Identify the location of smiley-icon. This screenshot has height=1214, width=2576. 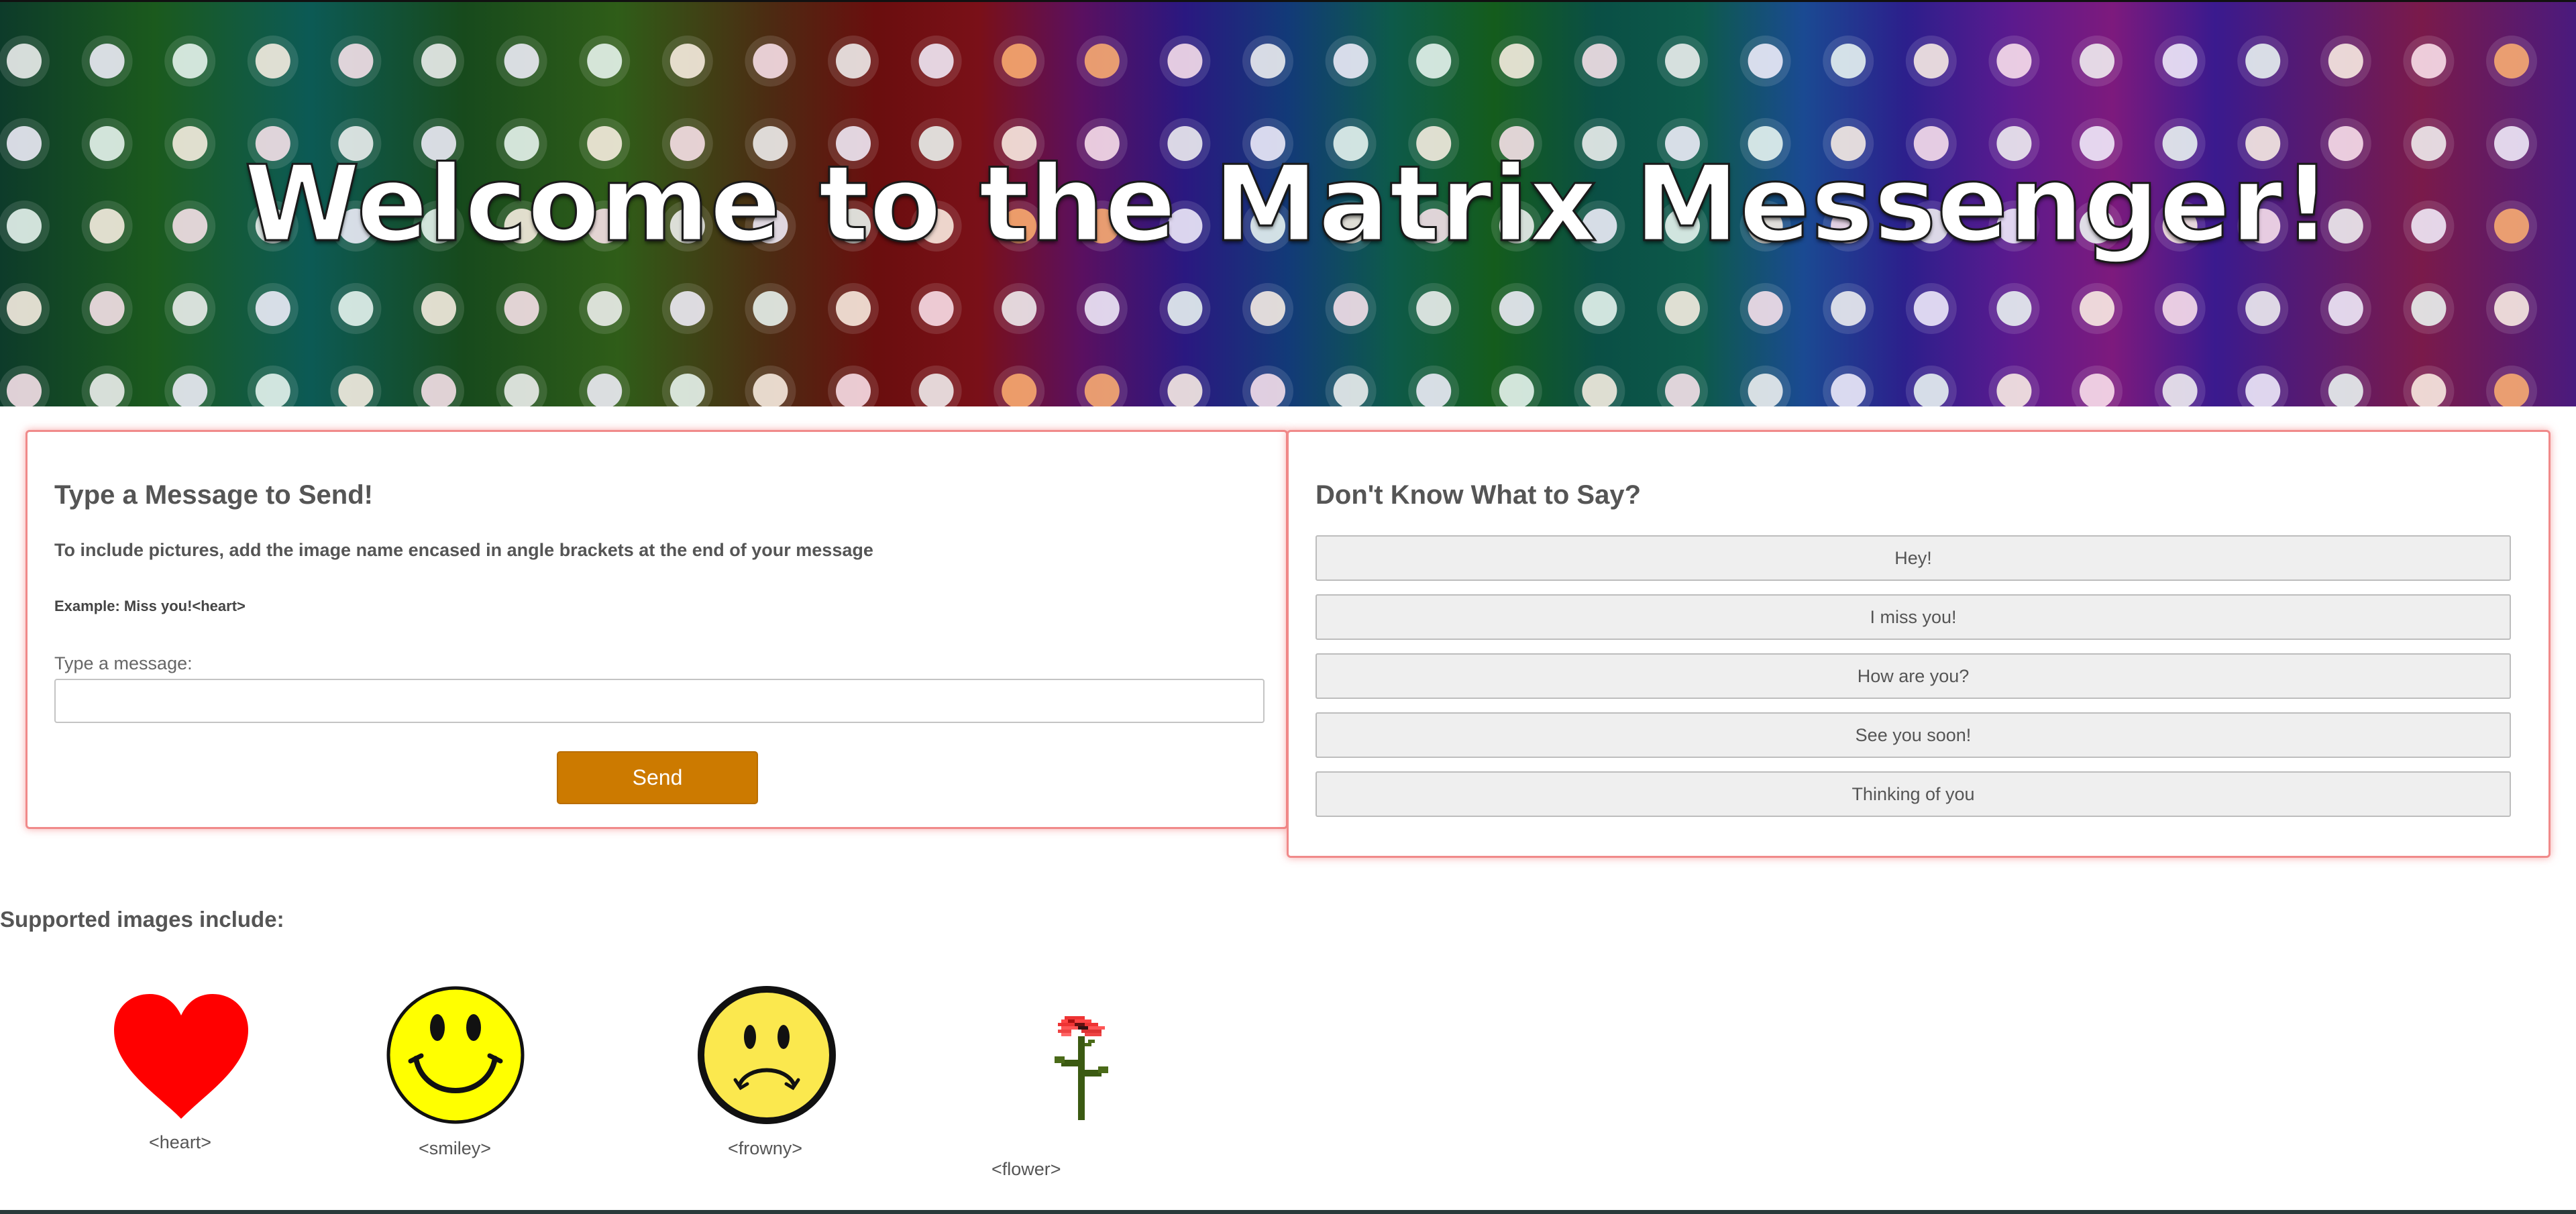
(455, 1056).